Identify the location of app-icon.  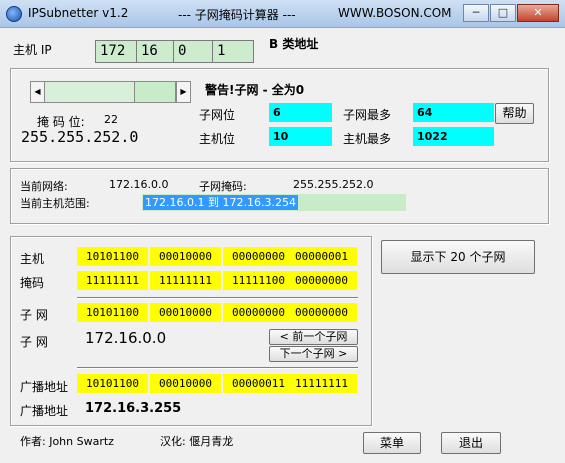
(14, 14).